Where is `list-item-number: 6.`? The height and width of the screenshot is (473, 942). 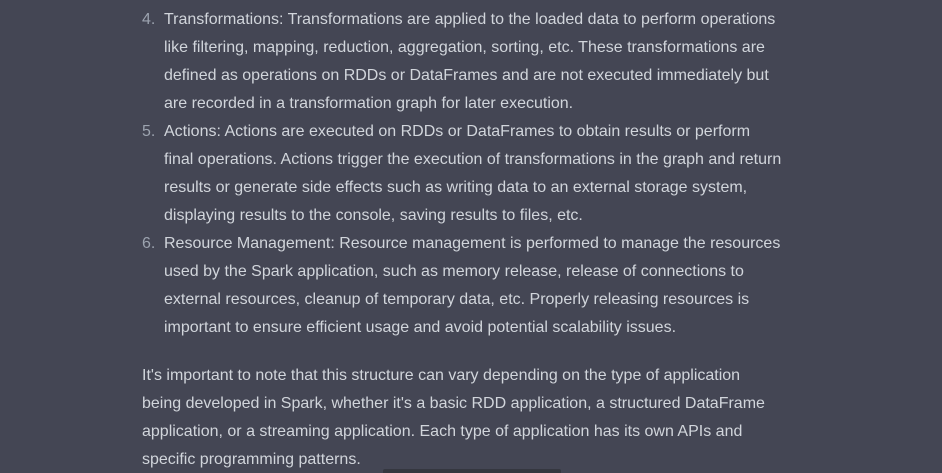
list-item-number: 6. is located at coordinates (149, 243).